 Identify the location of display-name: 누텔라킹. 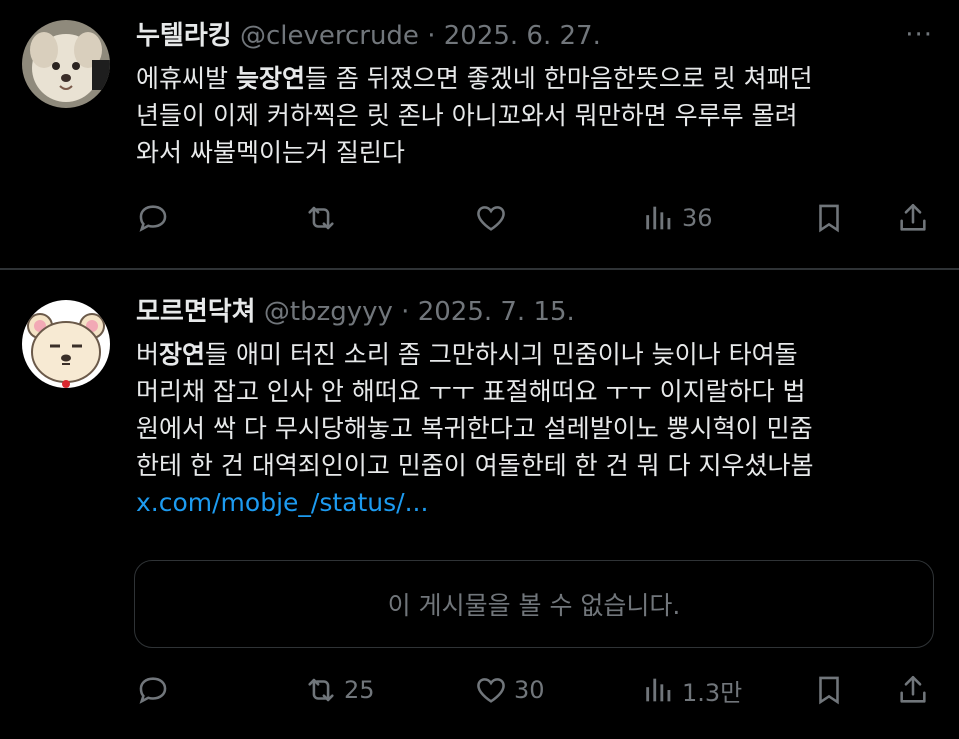
(184, 36).